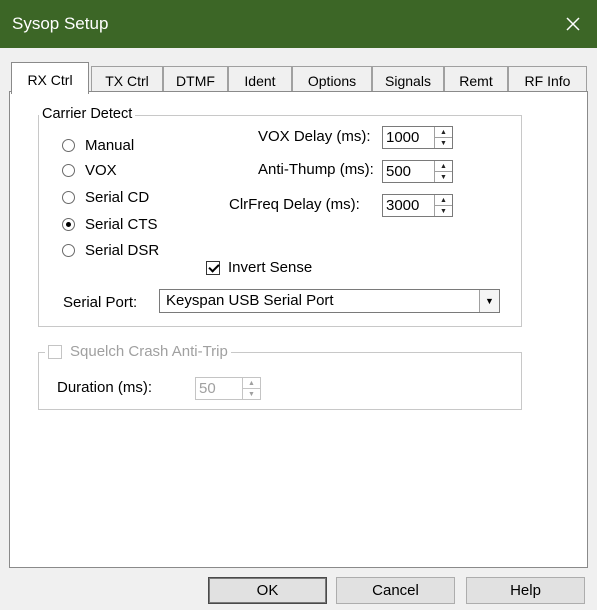 This screenshot has height=610, width=597. I want to click on anti-thump-value: 500, so click(408, 171).